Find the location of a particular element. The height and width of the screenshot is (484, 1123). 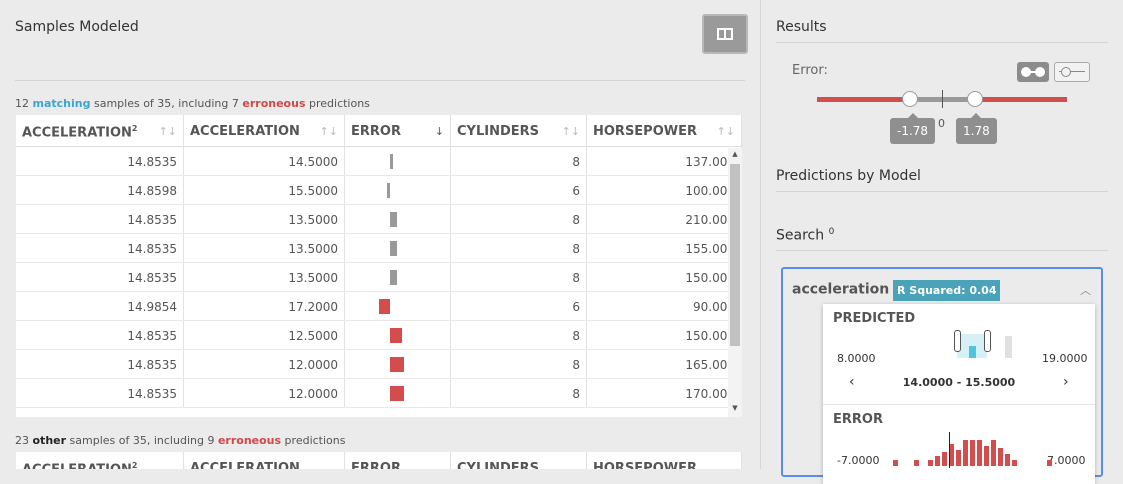

cell-acceleration-squared: 14.9854 is located at coordinates (100, 306).